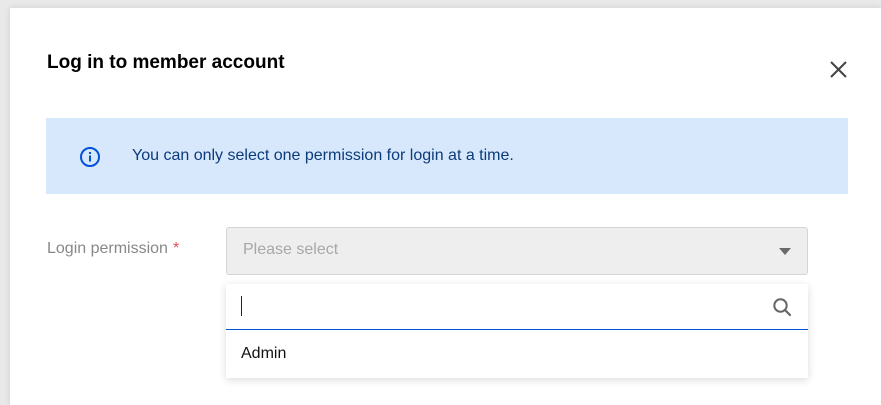 The image size is (881, 405). Describe the element at coordinates (517, 251) in the screenshot. I see `login-permission-select: Please select` at that location.